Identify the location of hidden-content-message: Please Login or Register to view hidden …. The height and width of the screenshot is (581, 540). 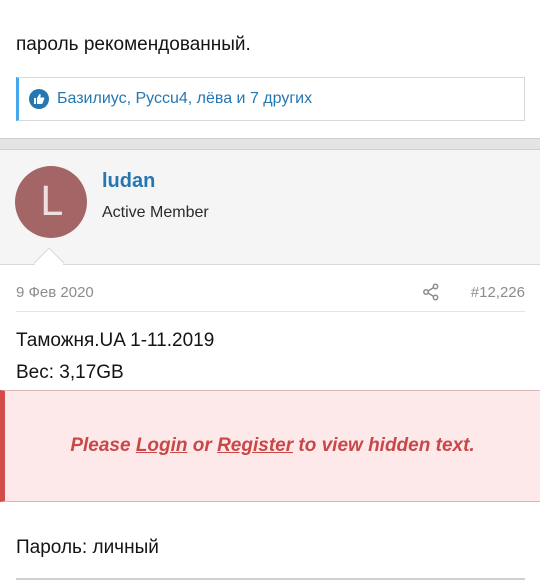
(272, 446).